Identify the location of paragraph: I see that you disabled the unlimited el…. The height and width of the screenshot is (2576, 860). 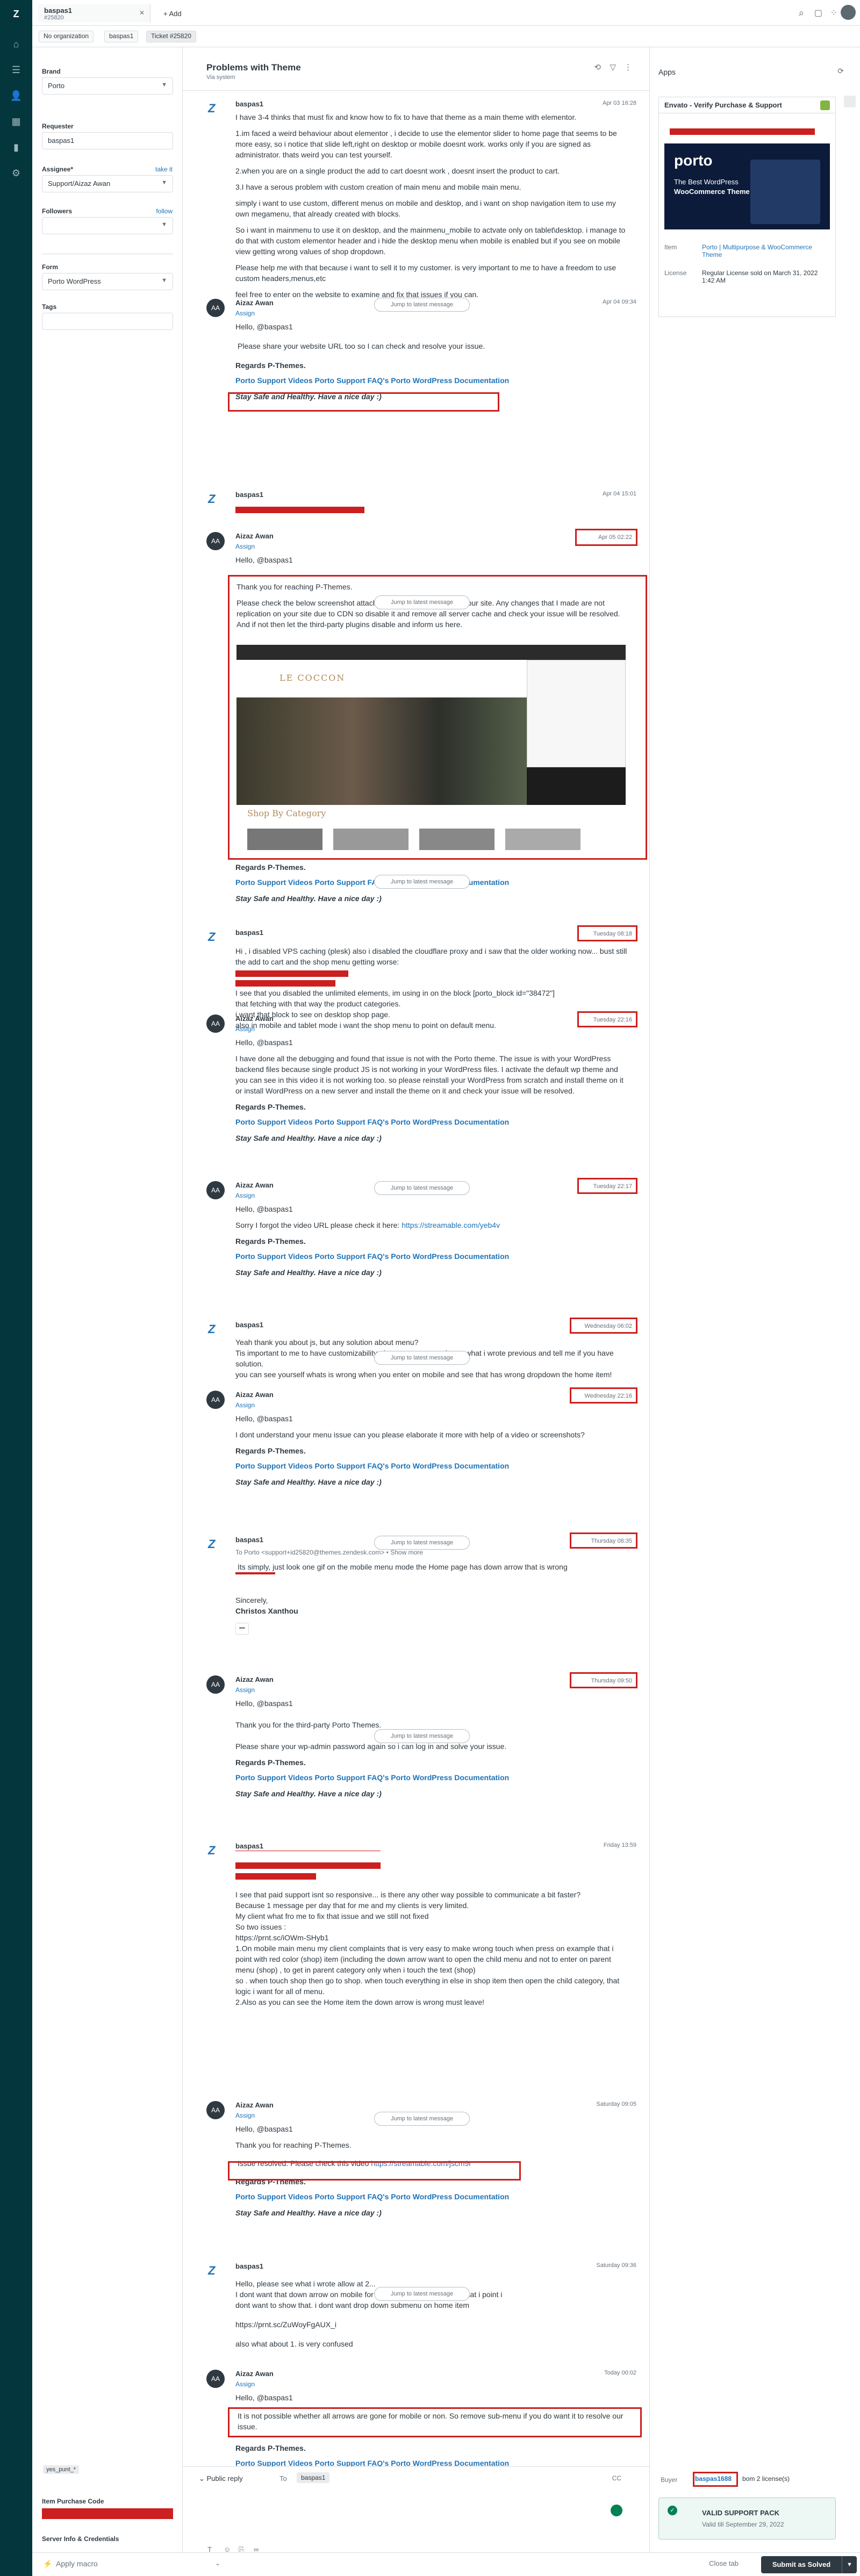
(395, 993).